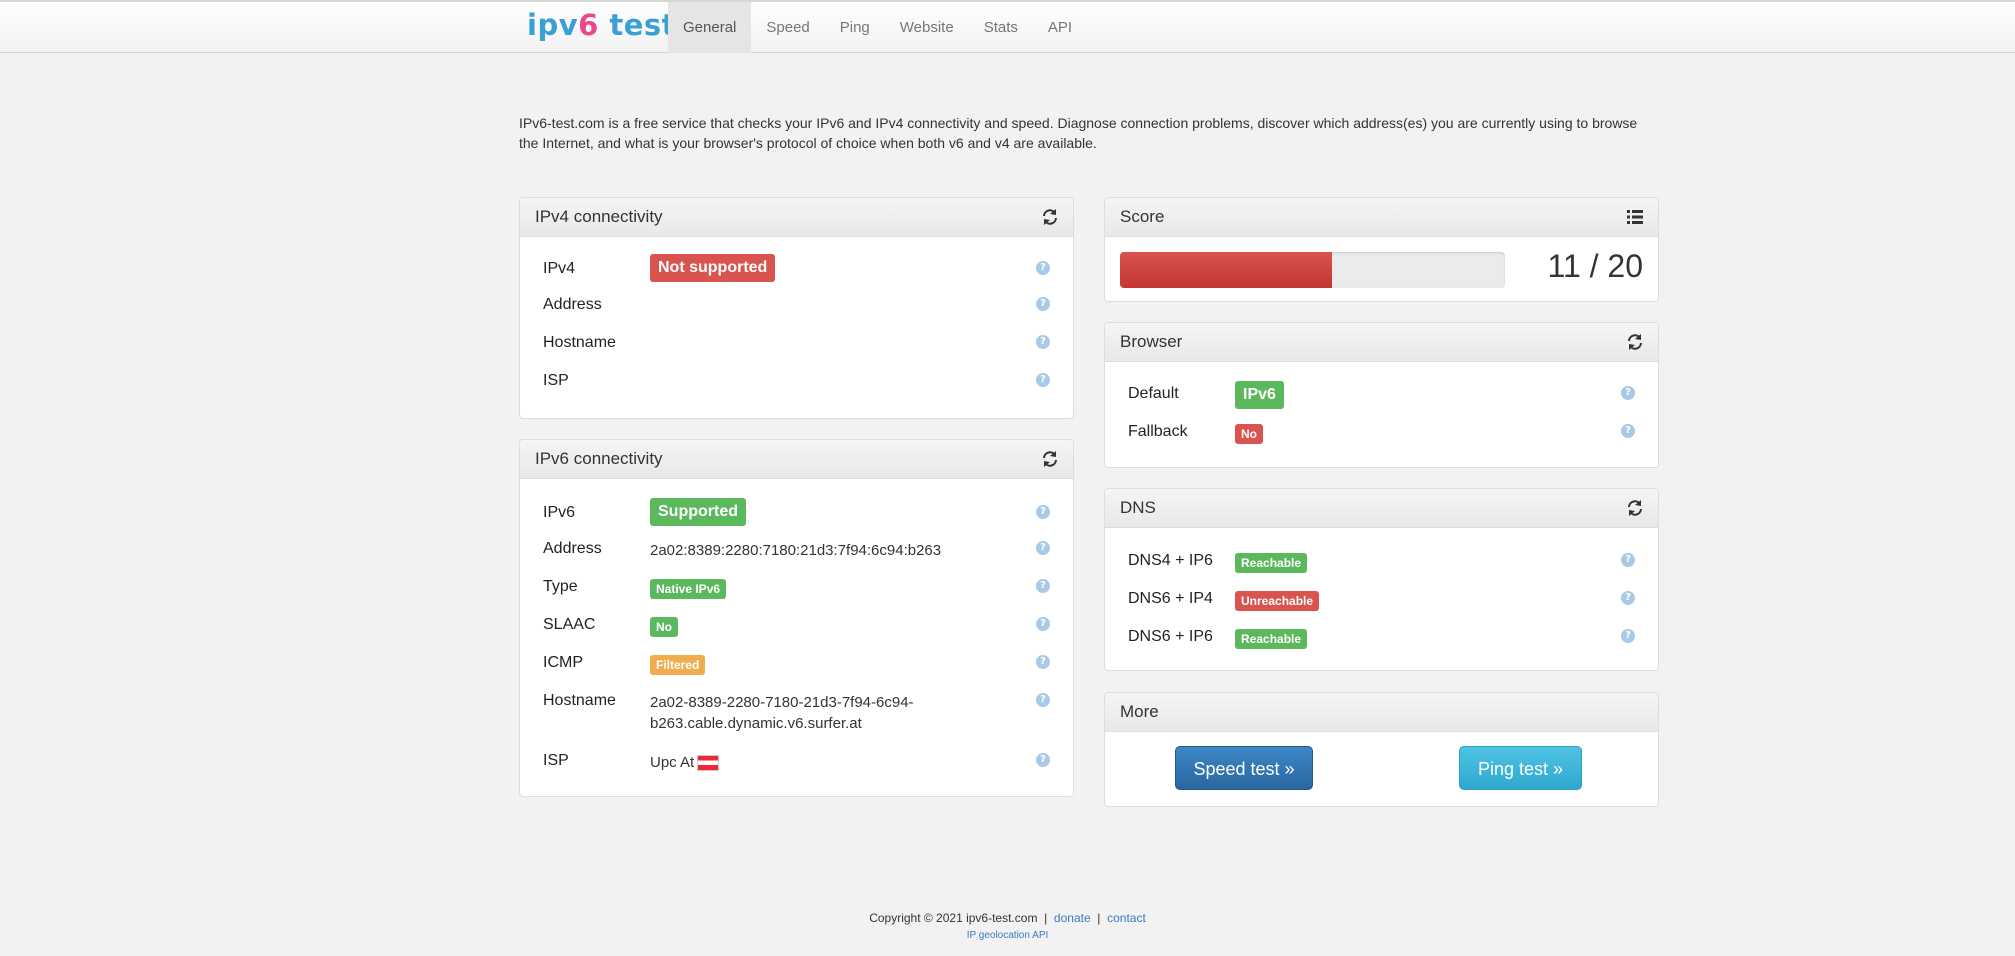 The height and width of the screenshot is (956, 2015). Describe the element at coordinates (1249, 434) in the screenshot. I see `fallback-badge: No` at that location.